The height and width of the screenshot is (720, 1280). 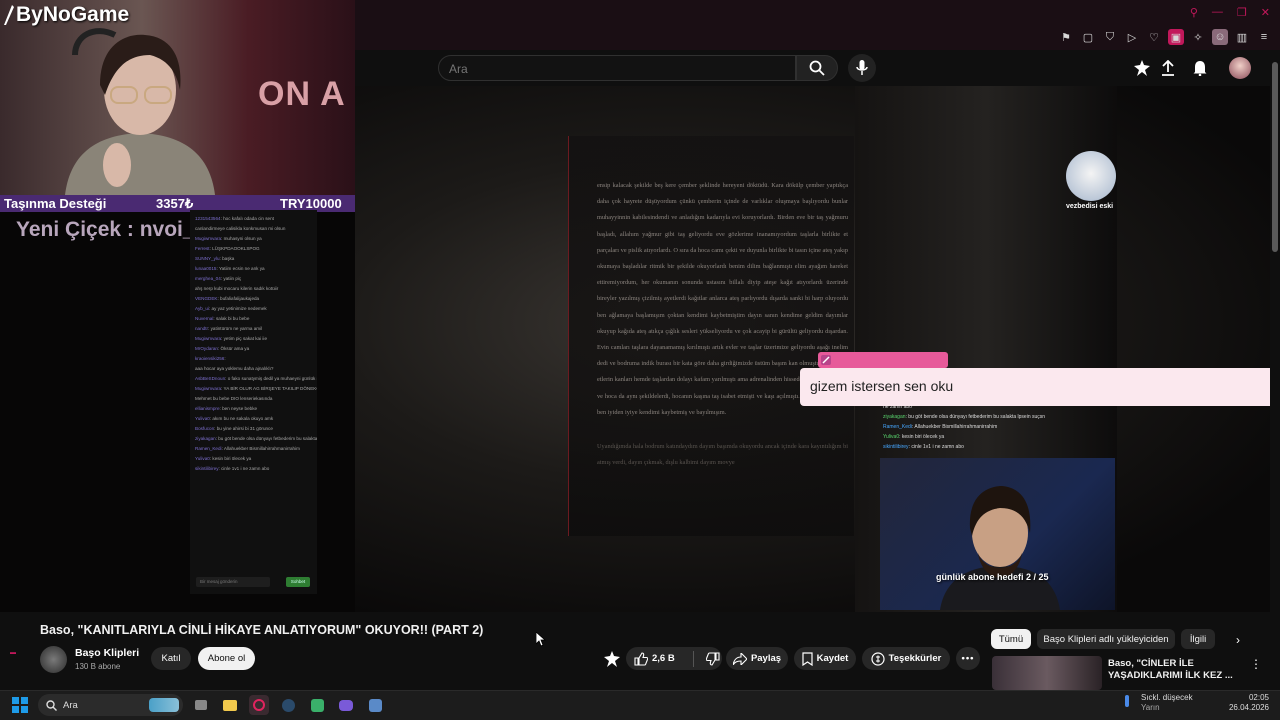 I want to click on window-controls: ⚲ — ❐ ✕, so click(x=1230, y=12).